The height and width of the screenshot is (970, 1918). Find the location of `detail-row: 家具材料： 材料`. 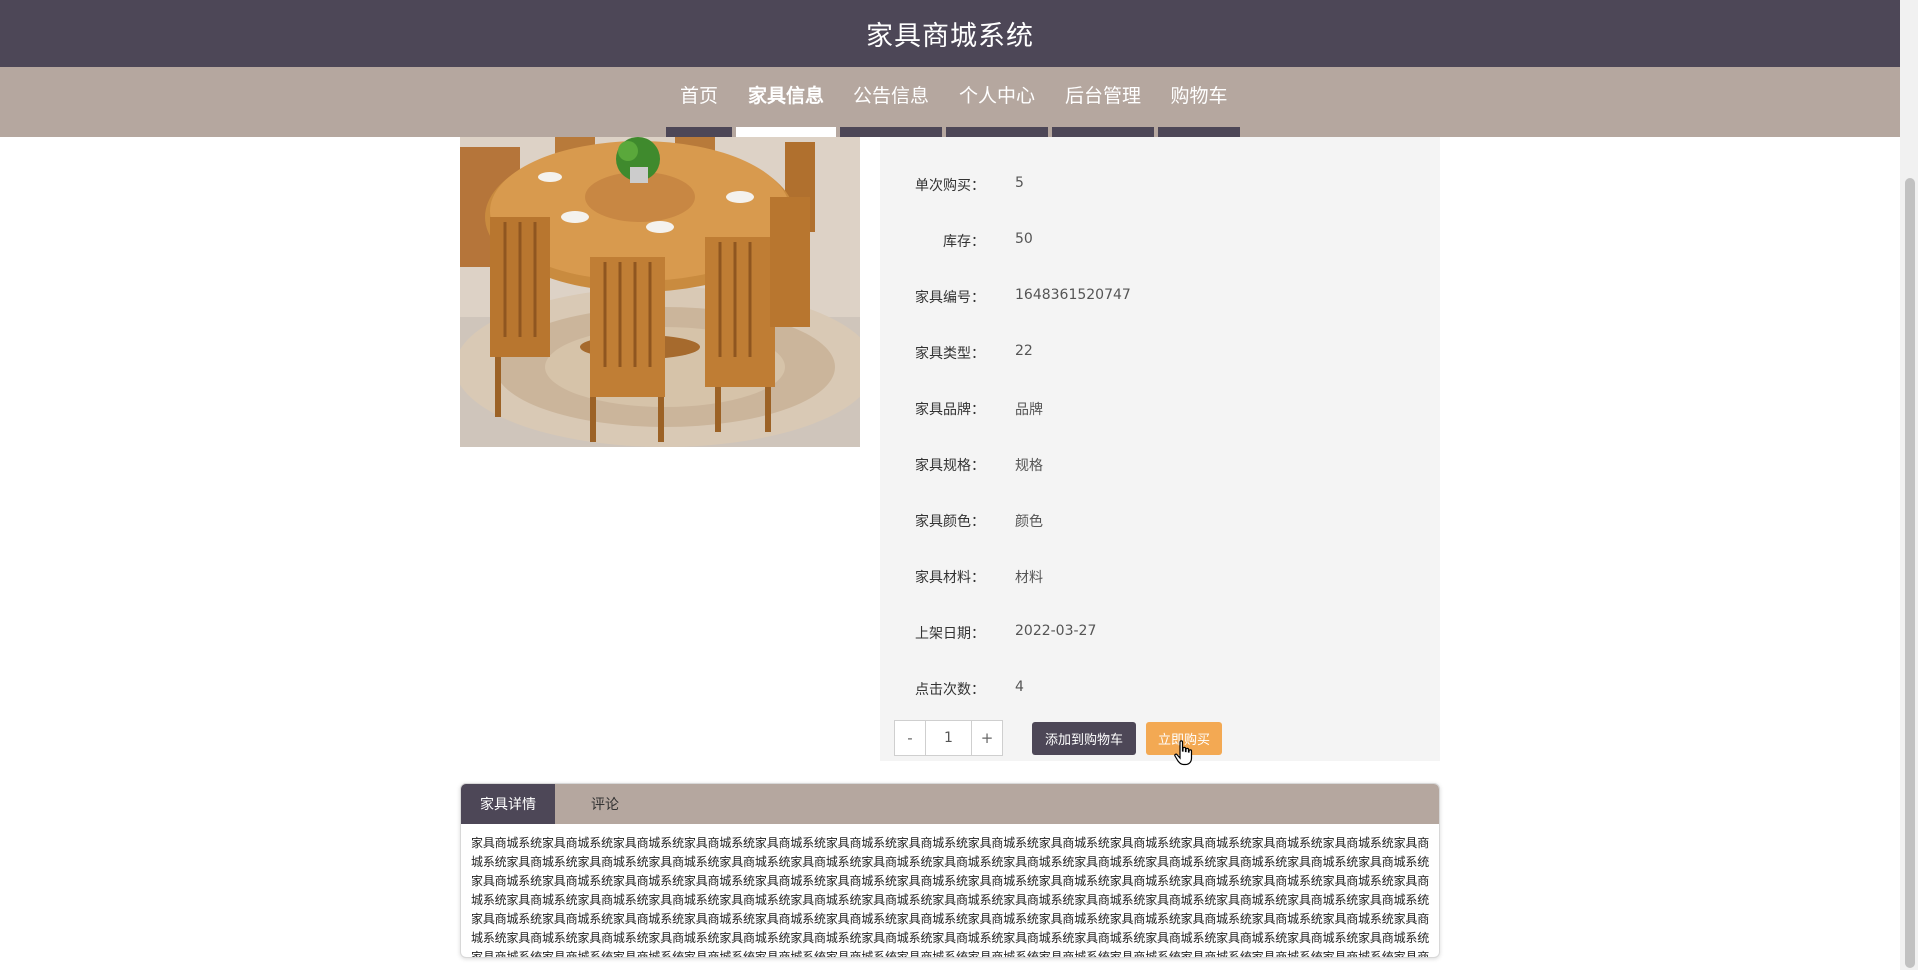

detail-row: 家具材料： 材料 is located at coordinates (1160, 577).